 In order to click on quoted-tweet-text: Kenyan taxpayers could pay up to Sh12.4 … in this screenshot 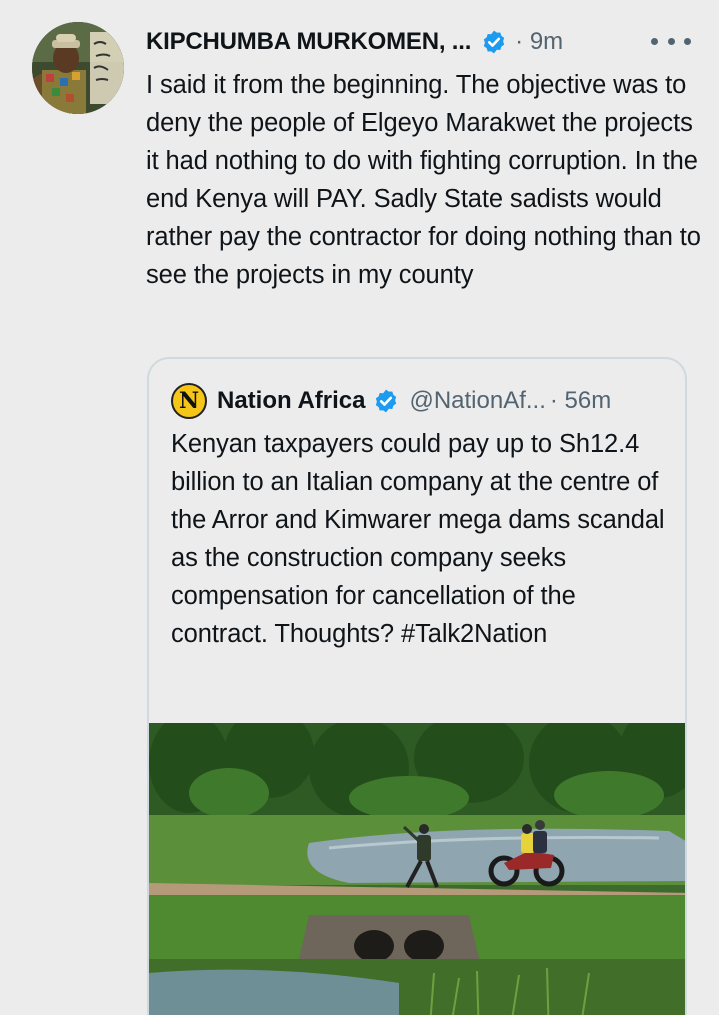, I will do `click(418, 539)`.